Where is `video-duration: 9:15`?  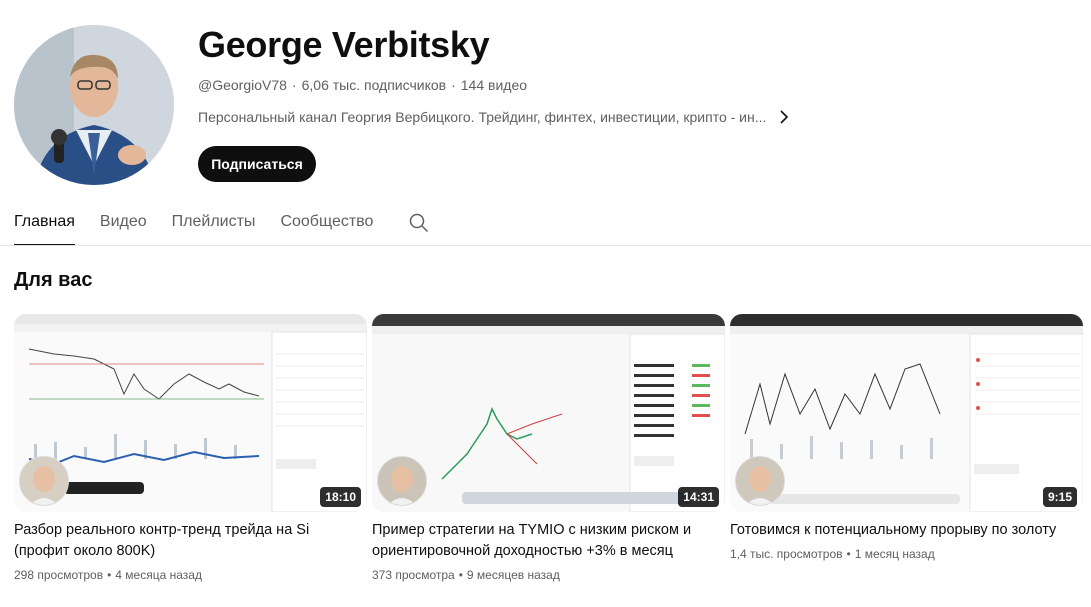
video-duration: 9:15 is located at coordinates (1059, 497).